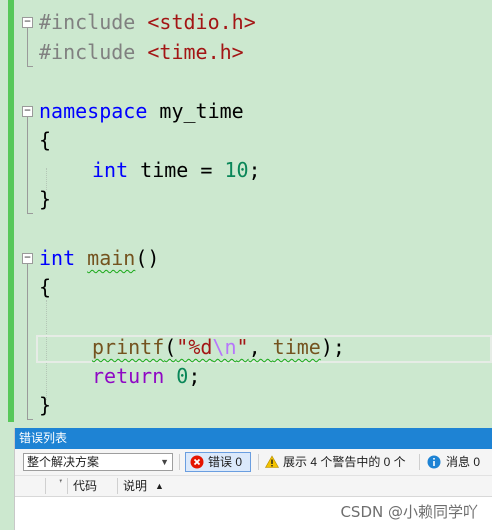 The height and width of the screenshot is (530, 492). I want to click on fold-toggle-main-icon: −, so click(27, 258).